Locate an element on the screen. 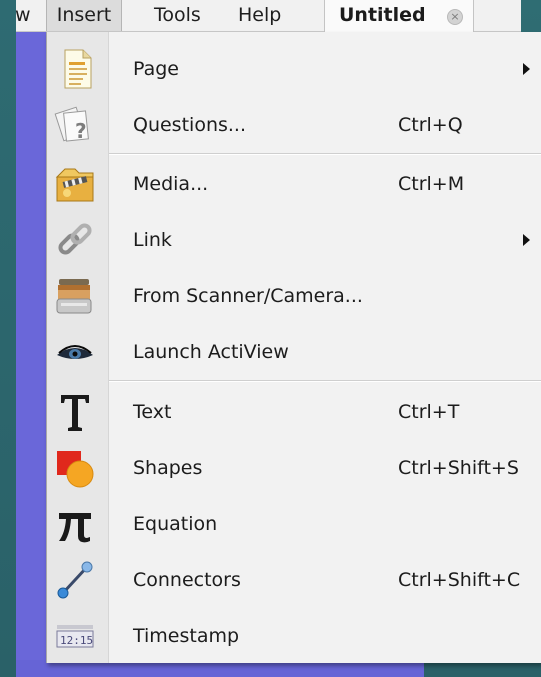  connector-icon is located at coordinates (75, 580).